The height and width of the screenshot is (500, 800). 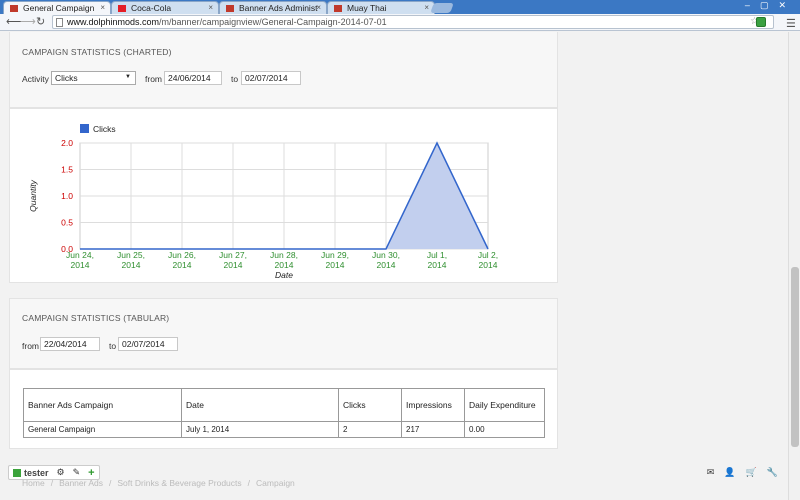 I want to click on minimize-icon: –, so click(x=752, y=5).